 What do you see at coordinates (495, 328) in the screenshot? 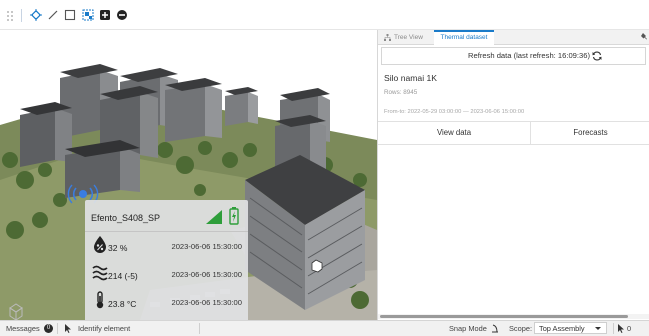
I see `snap-mode-icon` at bounding box center [495, 328].